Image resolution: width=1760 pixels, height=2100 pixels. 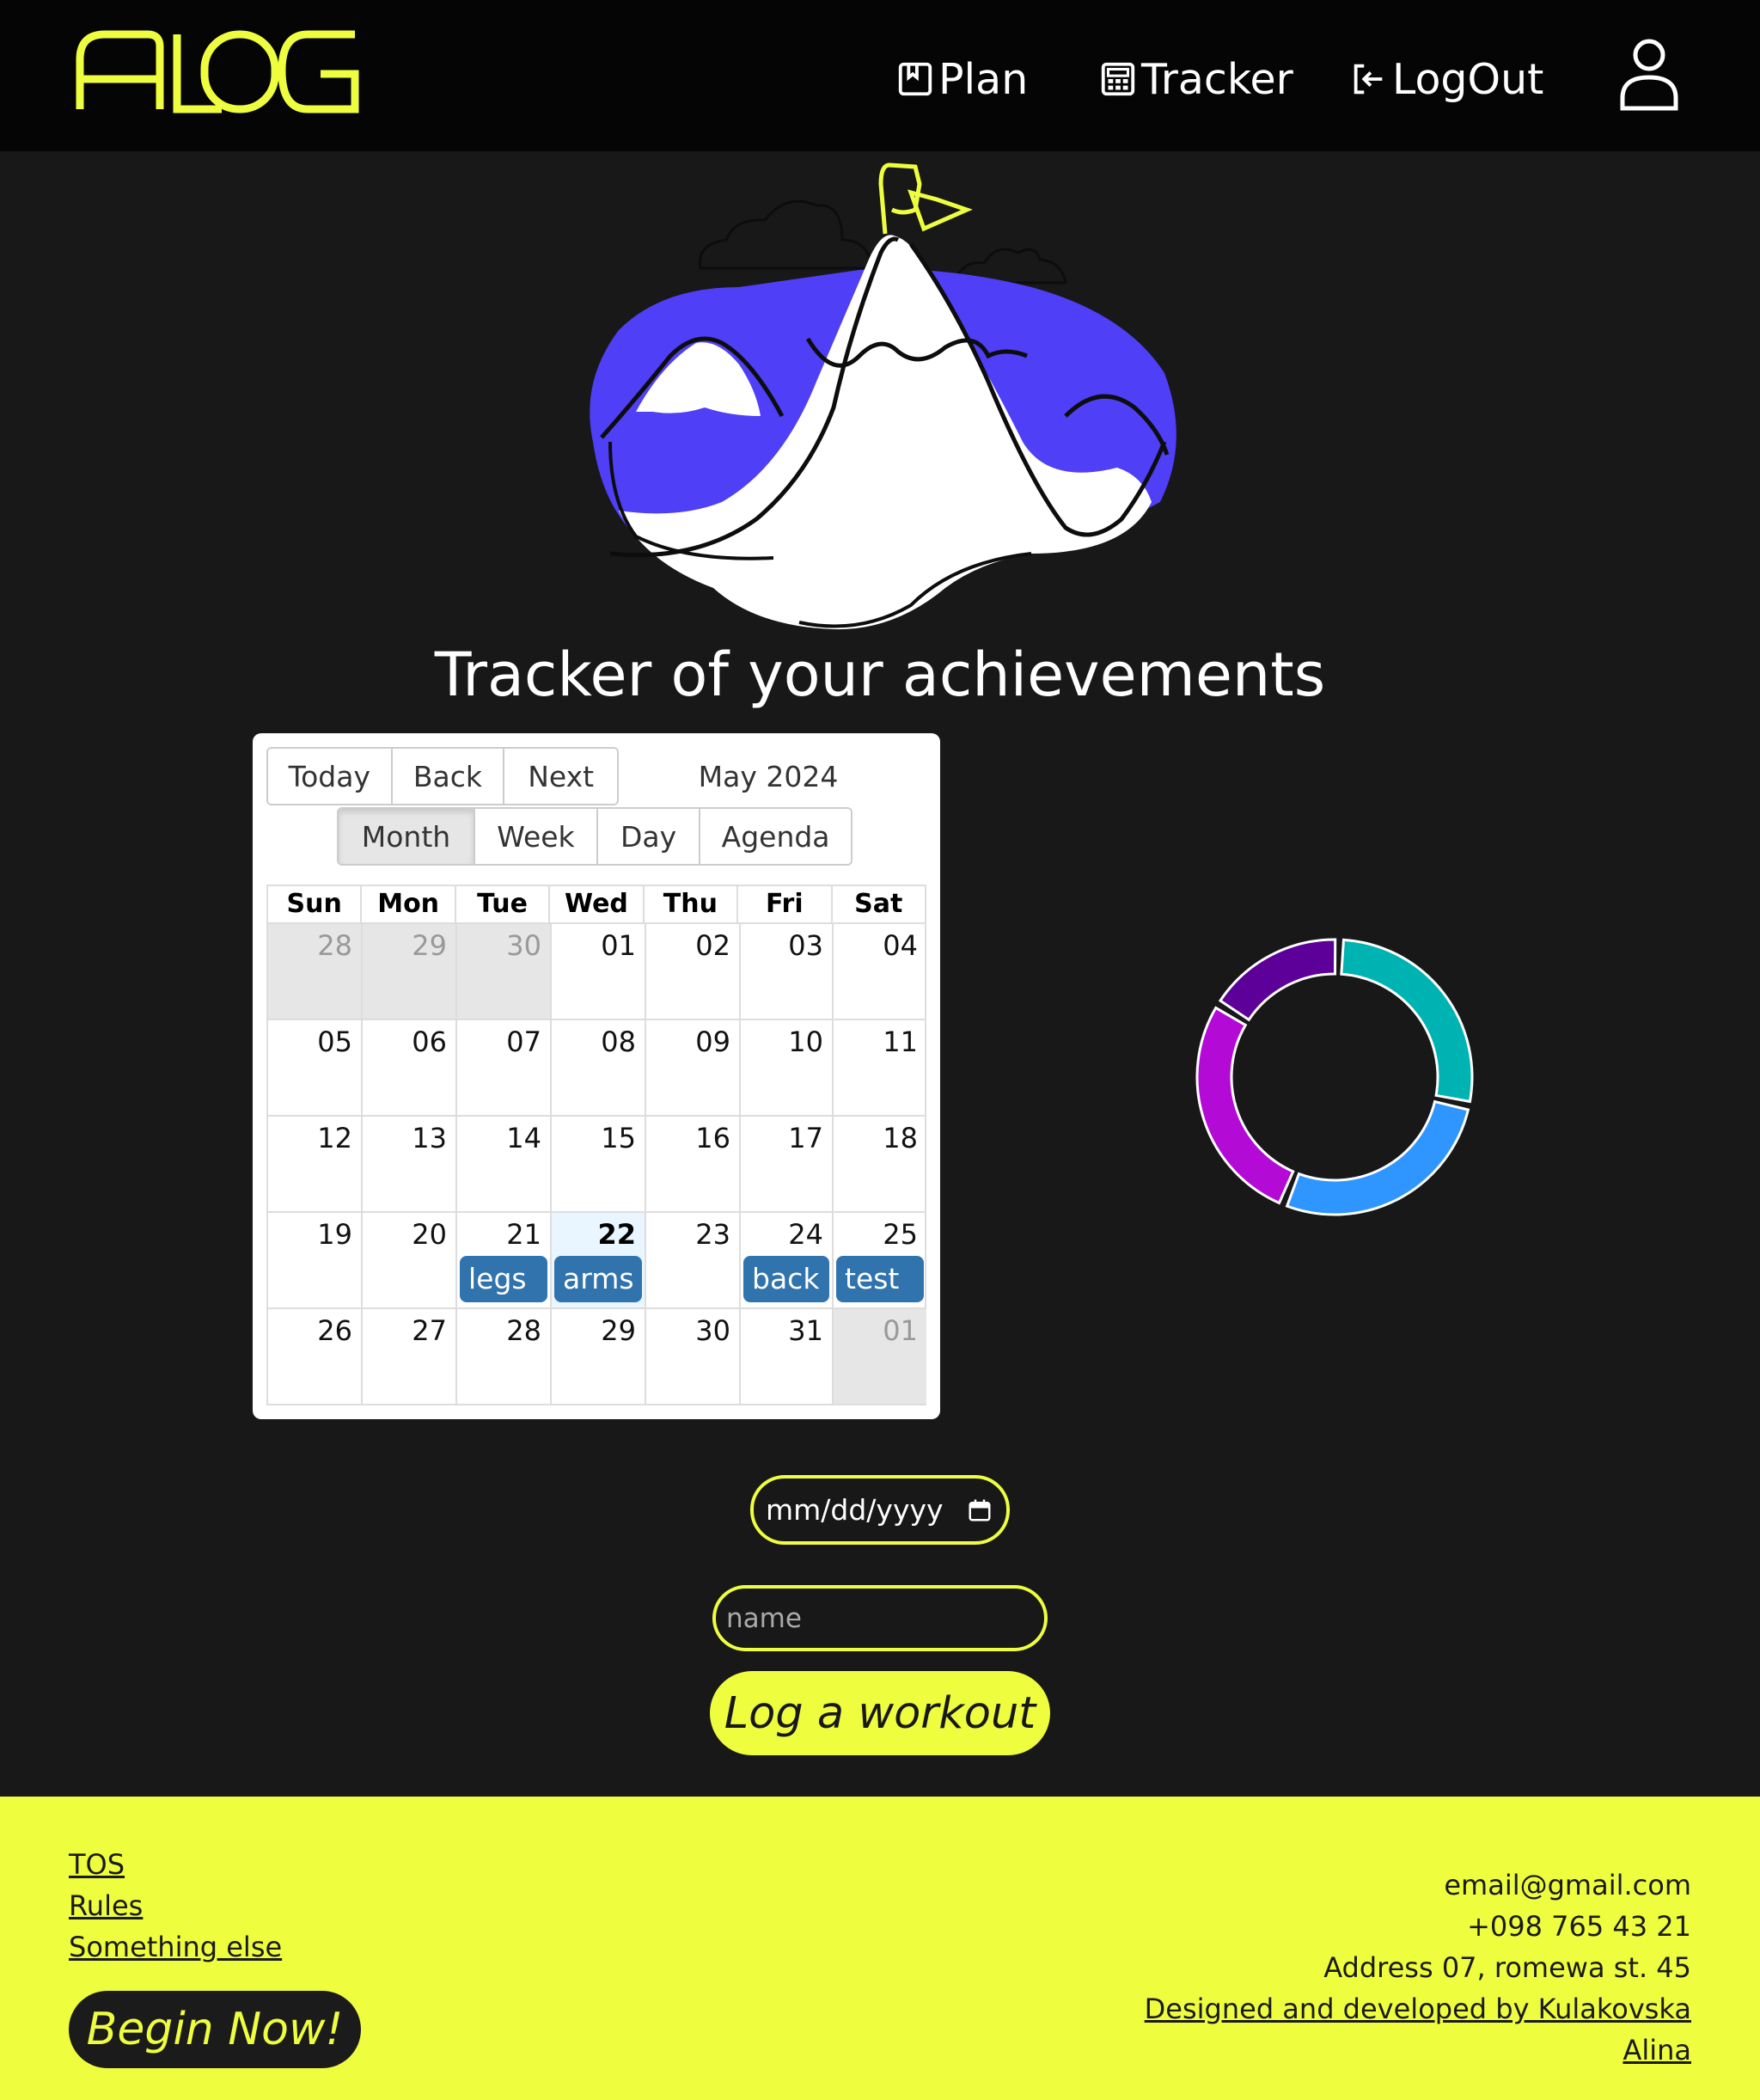 I want to click on day-number: 26, so click(x=334, y=1330).